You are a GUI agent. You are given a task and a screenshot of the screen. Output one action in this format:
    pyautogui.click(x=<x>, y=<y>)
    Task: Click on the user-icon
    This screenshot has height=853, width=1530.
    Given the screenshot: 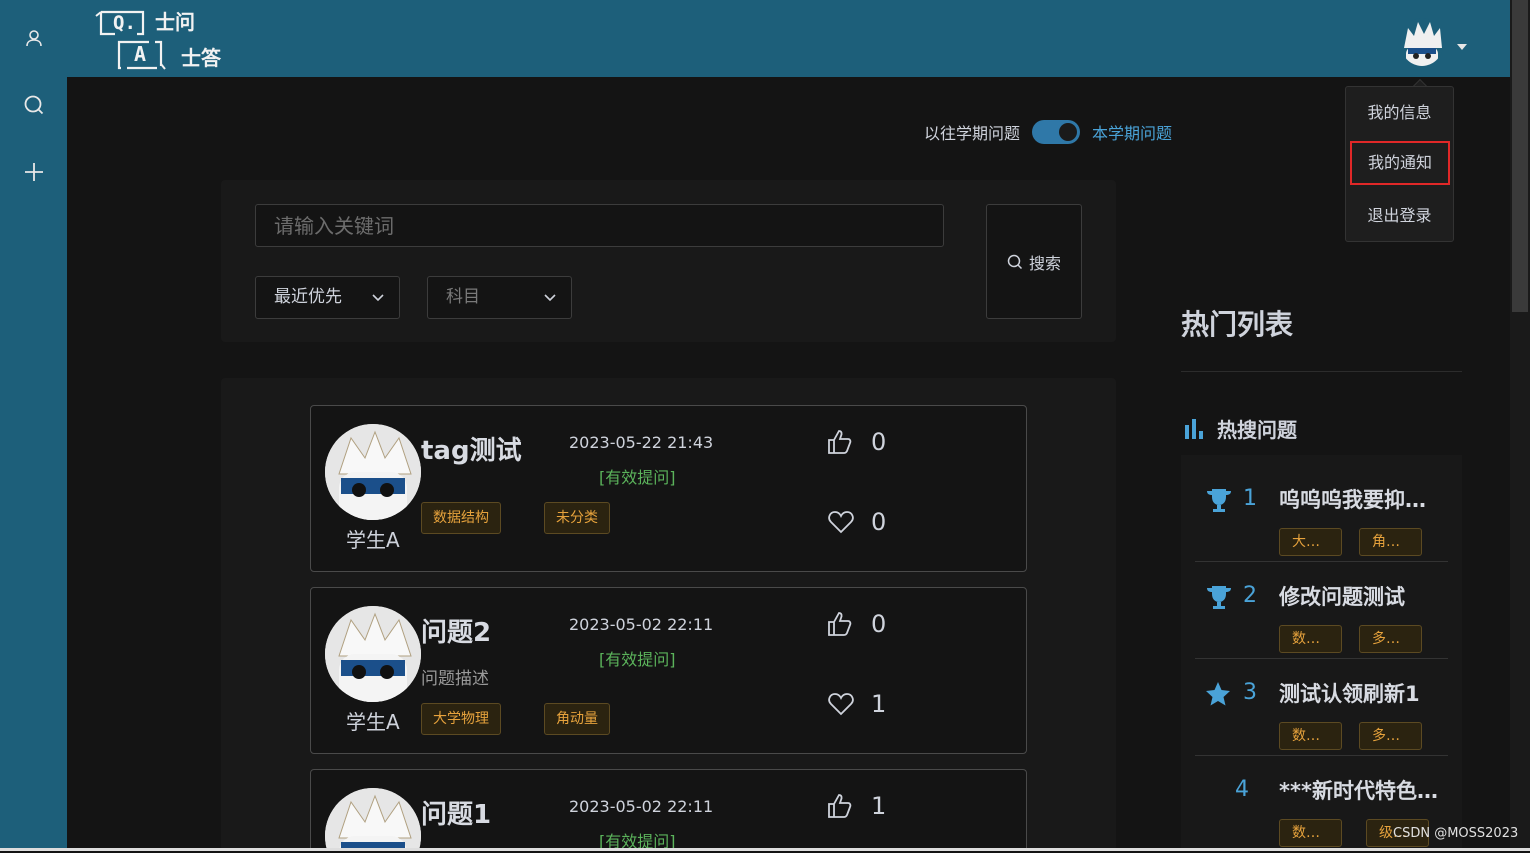 What is the action you would take?
    pyautogui.click(x=34, y=38)
    